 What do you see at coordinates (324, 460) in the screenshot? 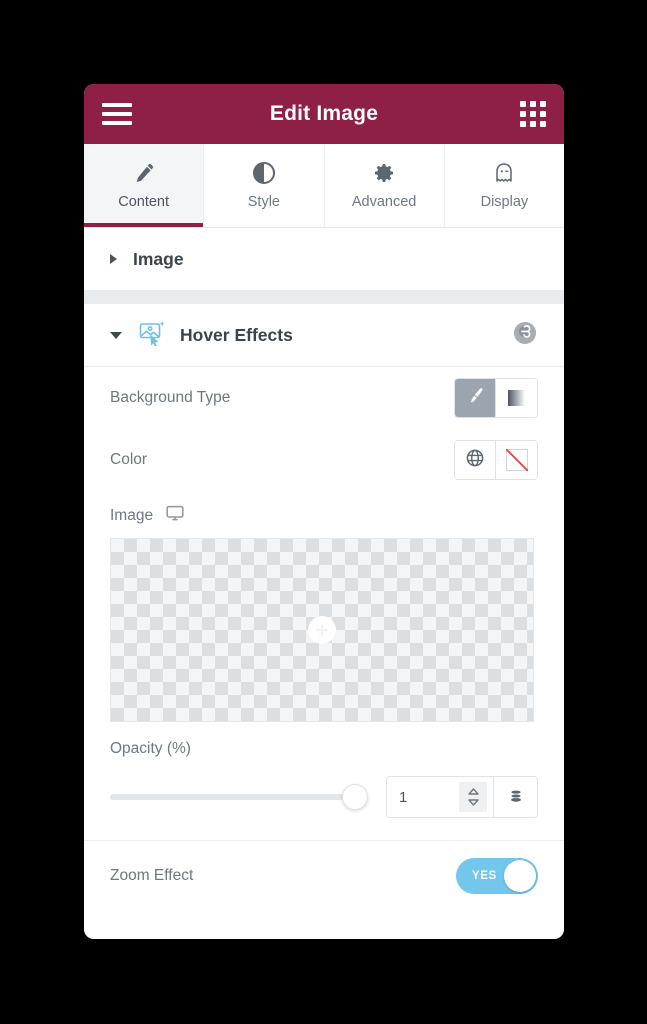
I see `control-color: Color` at bounding box center [324, 460].